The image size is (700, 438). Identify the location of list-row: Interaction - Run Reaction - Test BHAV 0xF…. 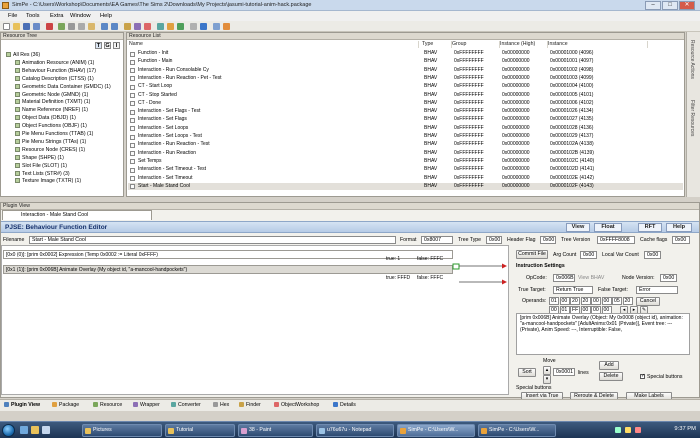
(405, 145).